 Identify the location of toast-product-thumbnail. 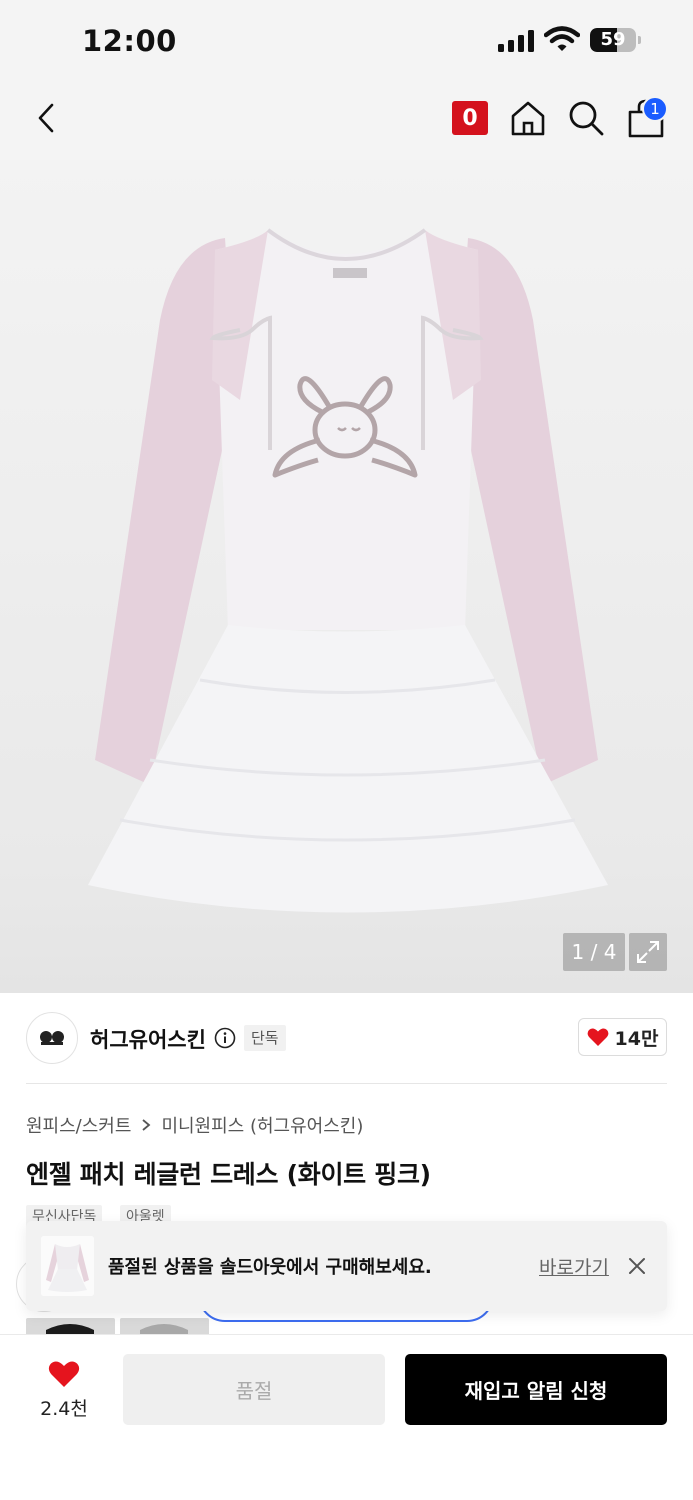
(67, 1266).